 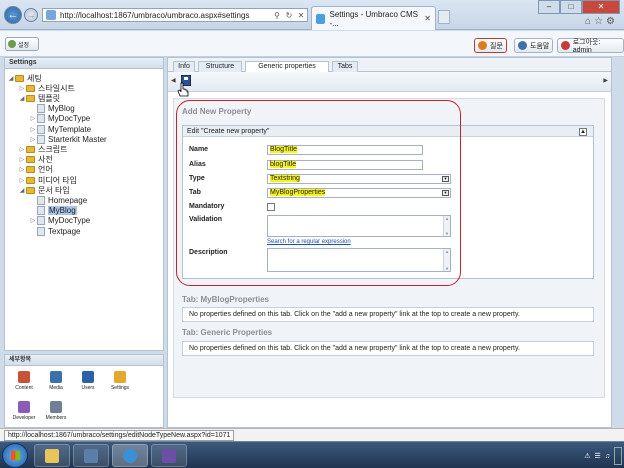 I want to click on start-button, so click(x=15, y=455).